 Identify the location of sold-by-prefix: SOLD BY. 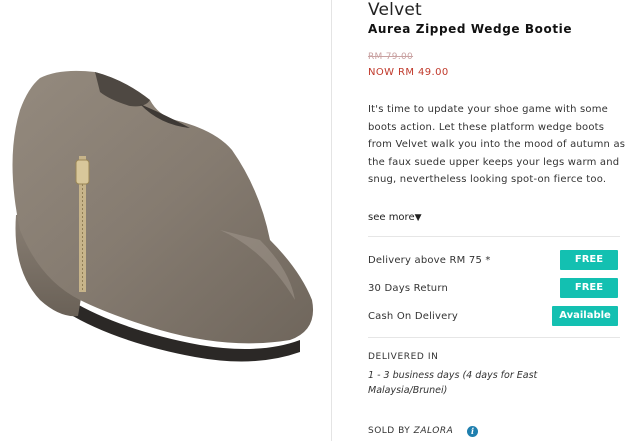
(389, 431).